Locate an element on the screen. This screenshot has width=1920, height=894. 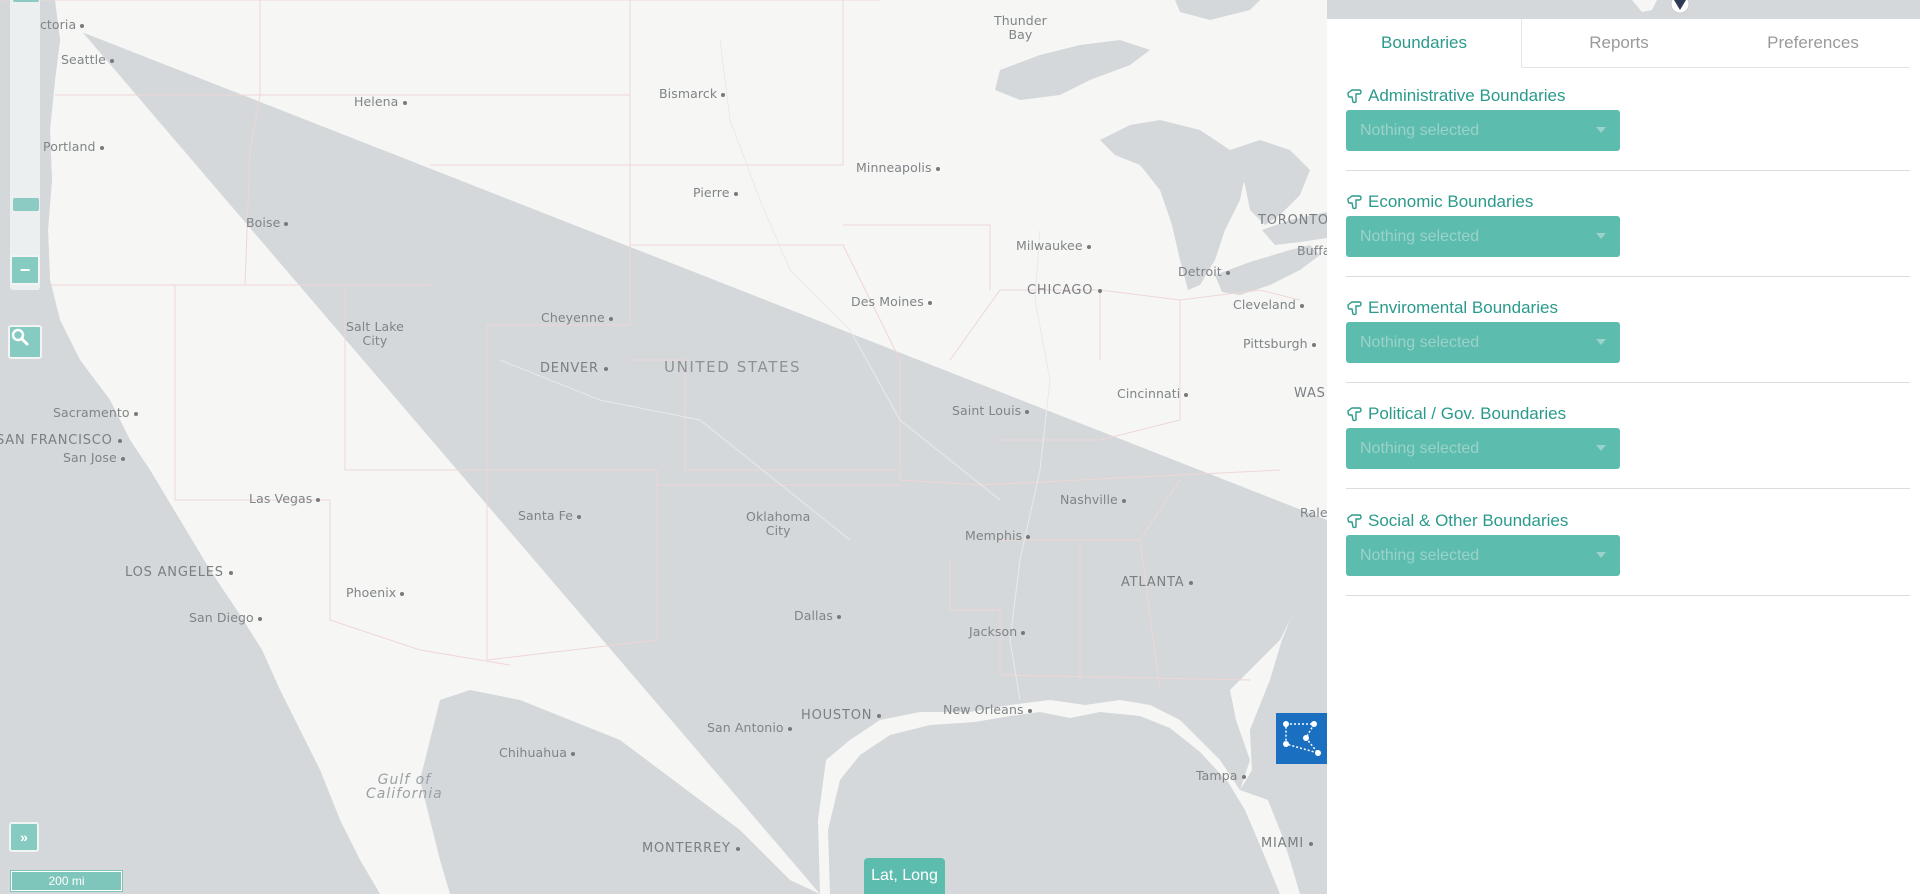
zoom-in-button is located at coordinates (26, 1).